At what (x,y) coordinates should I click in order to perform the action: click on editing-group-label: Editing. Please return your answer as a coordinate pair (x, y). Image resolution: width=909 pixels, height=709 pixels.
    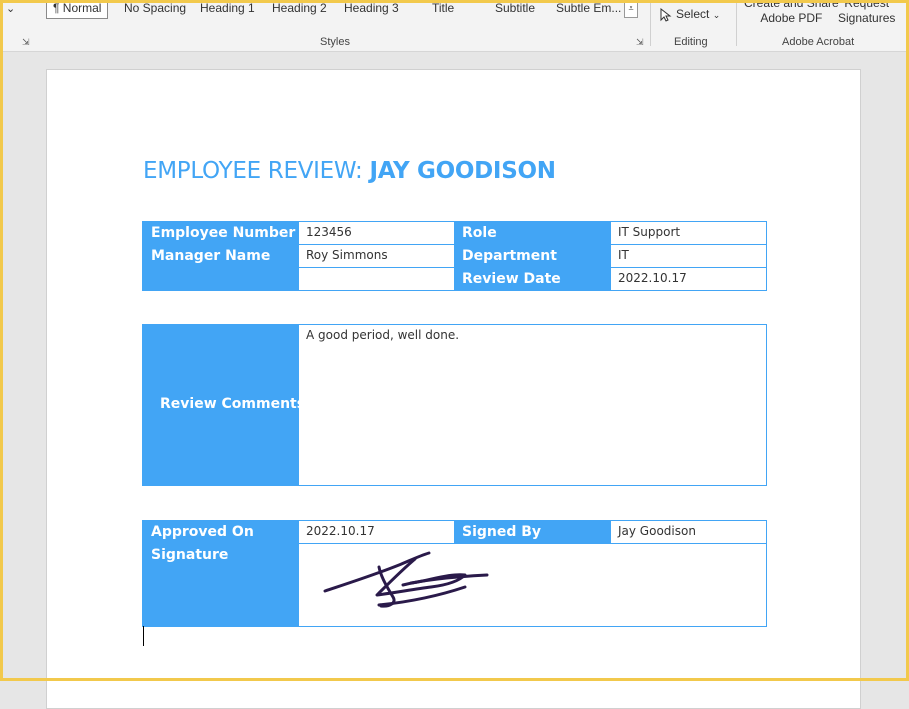
    Looking at the image, I should click on (691, 42).